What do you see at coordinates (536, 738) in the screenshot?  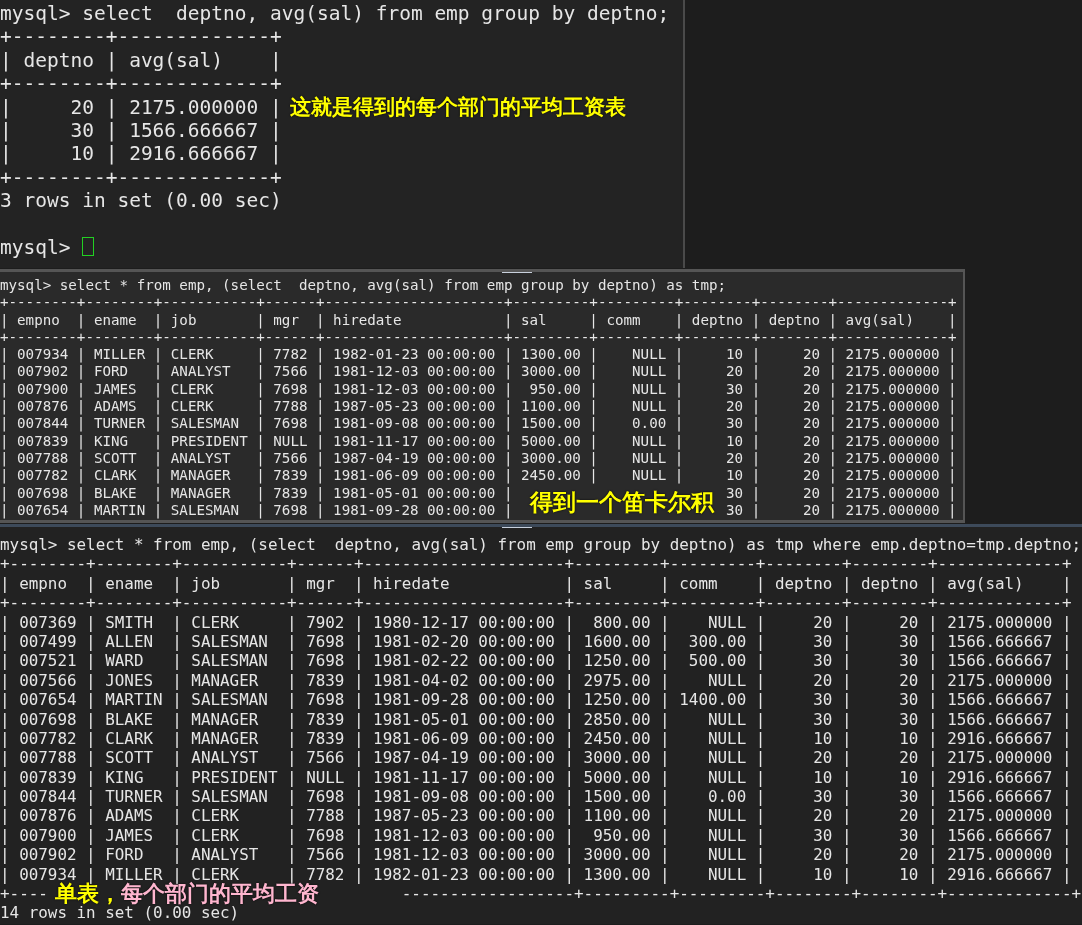 I see `terminal-line: | 007782 | CLARK | MANAGER | 7839 | 1981-06-09 00:00:00 | 2450.00 | NULL | 10 | 10 | 2916.666667 |` at bounding box center [536, 738].